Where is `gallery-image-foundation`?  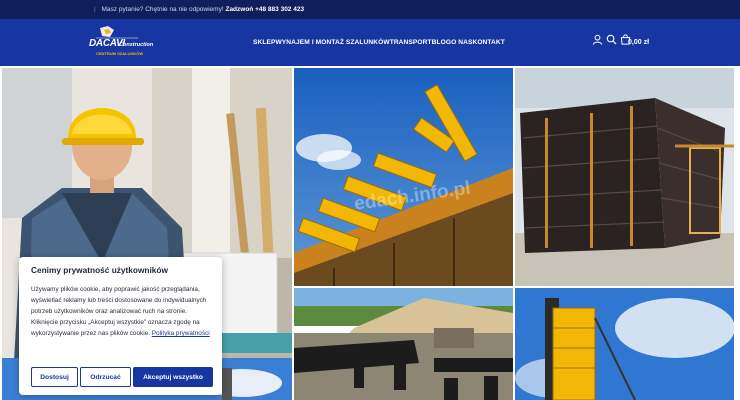 gallery-image-foundation is located at coordinates (403, 344).